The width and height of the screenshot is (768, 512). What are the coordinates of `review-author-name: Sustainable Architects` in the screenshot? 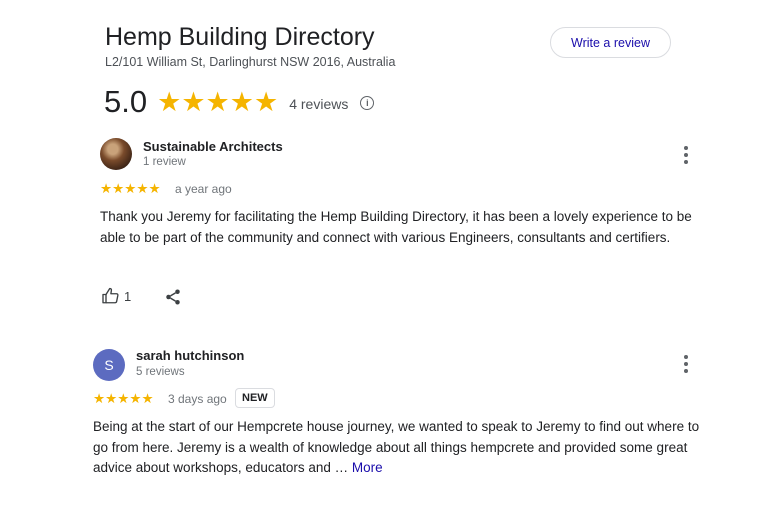 It's located at (213, 146).